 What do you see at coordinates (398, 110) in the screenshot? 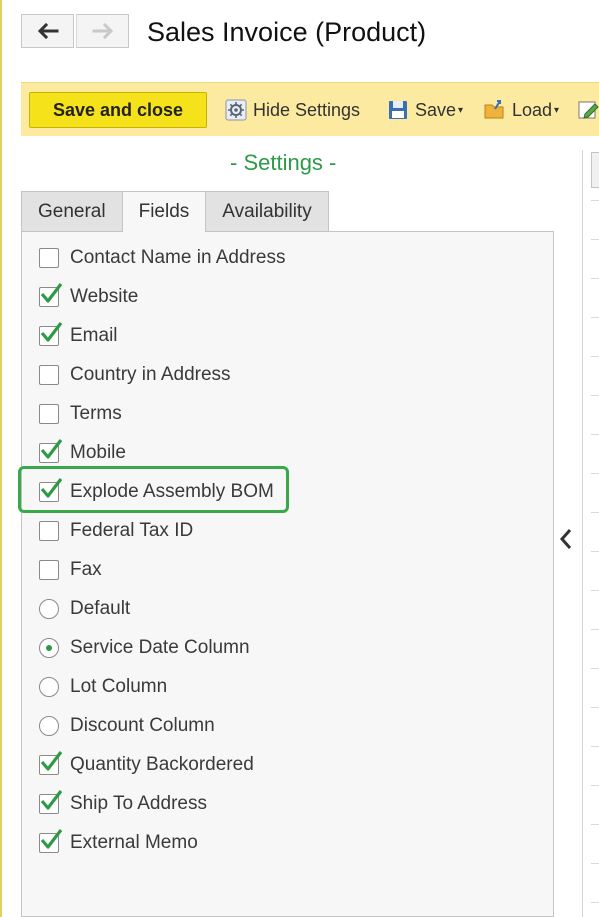
I see `floppy-disk-icon` at bounding box center [398, 110].